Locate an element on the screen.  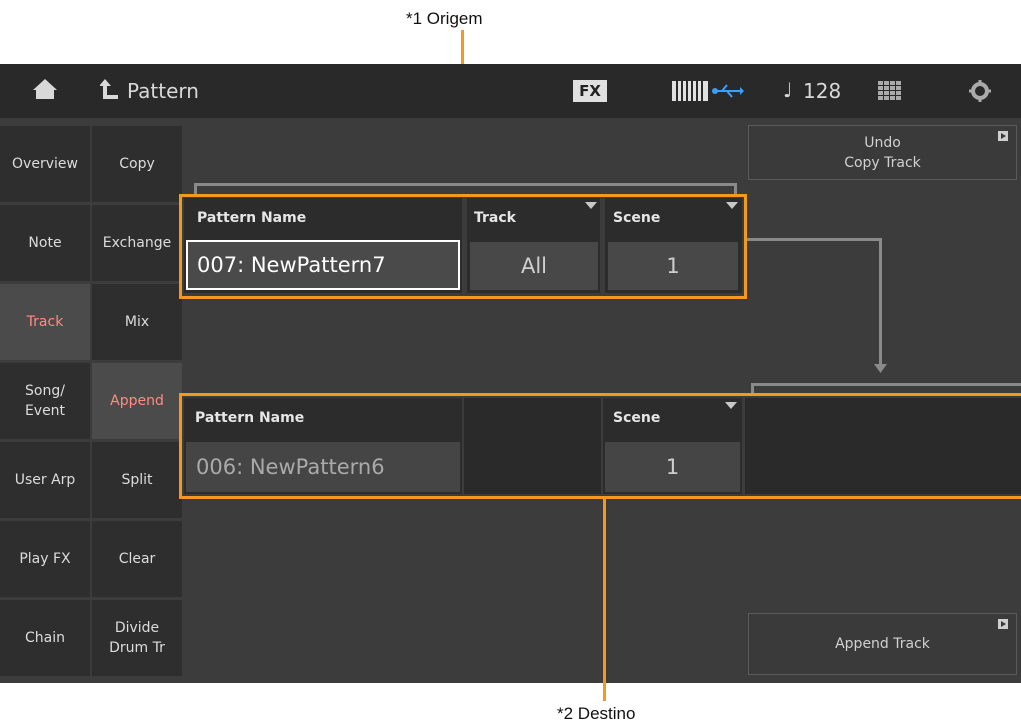
callout-destination: *2 Destino is located at coordinates (596, 713).